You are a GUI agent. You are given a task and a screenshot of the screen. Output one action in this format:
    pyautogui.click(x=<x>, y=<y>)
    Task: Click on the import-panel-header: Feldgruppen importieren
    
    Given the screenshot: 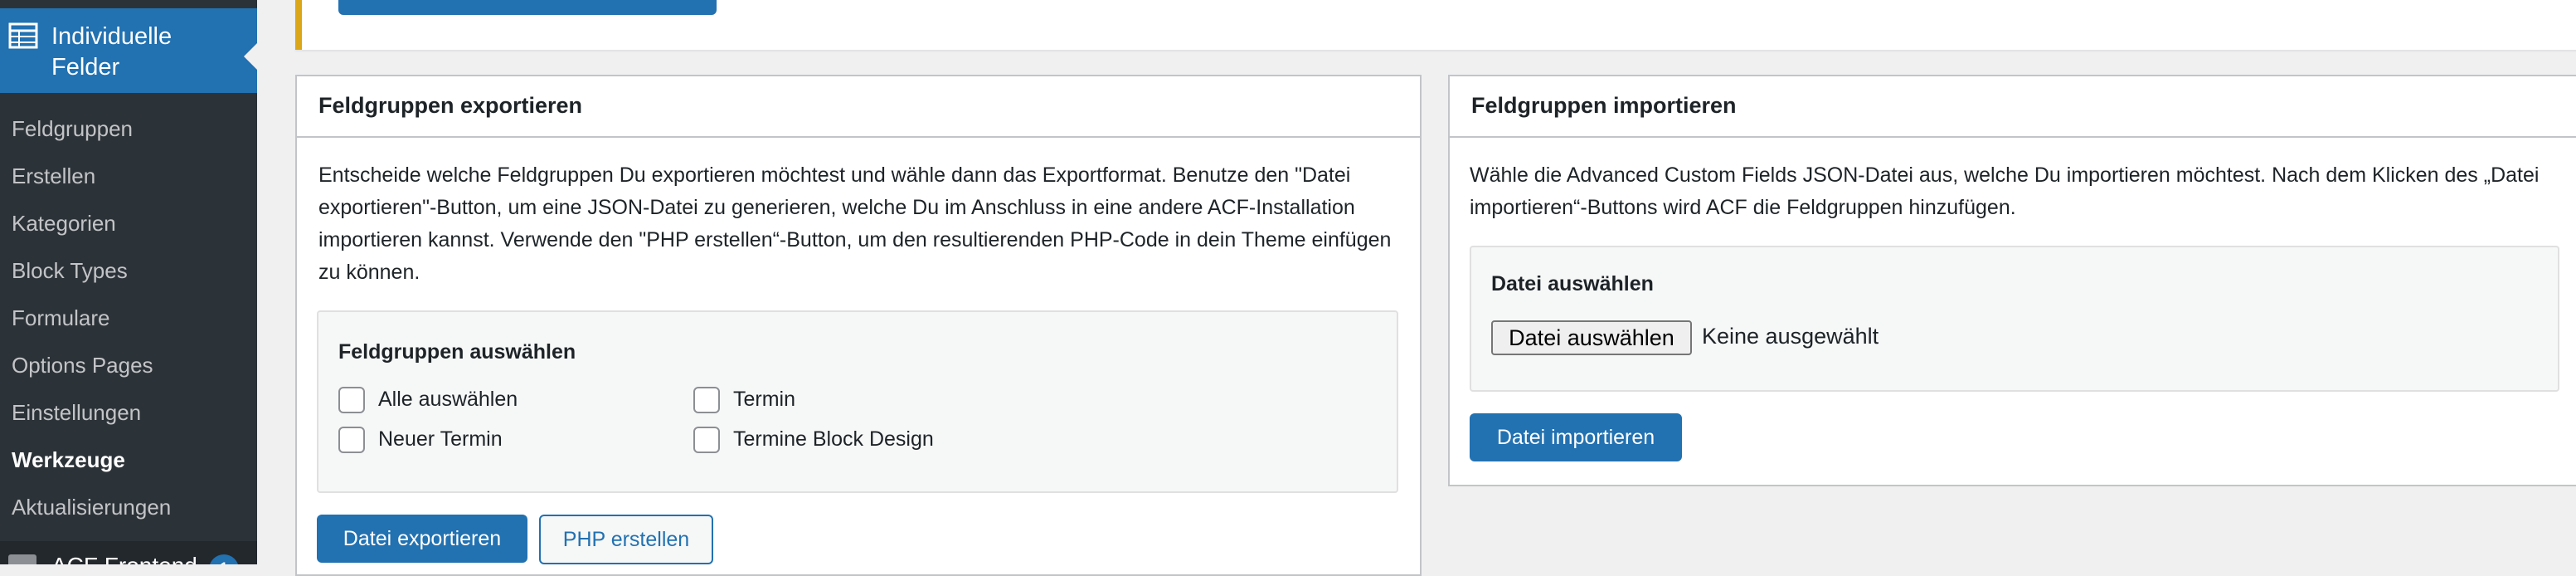 What is the action you would take?
    pyautogui.click(x=2013, y=107)
    